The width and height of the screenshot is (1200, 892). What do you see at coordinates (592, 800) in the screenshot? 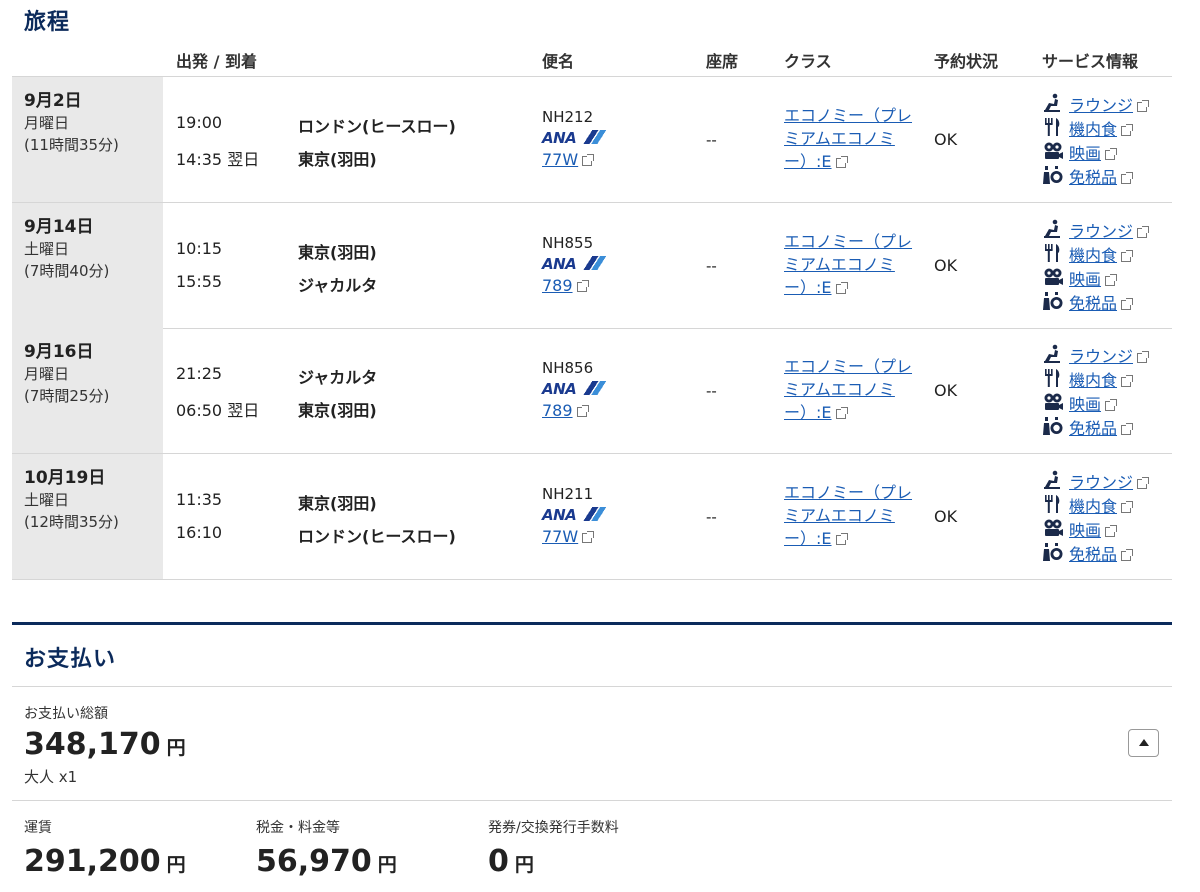
I see `breakdown-rule` at bounding box center [592, 800].